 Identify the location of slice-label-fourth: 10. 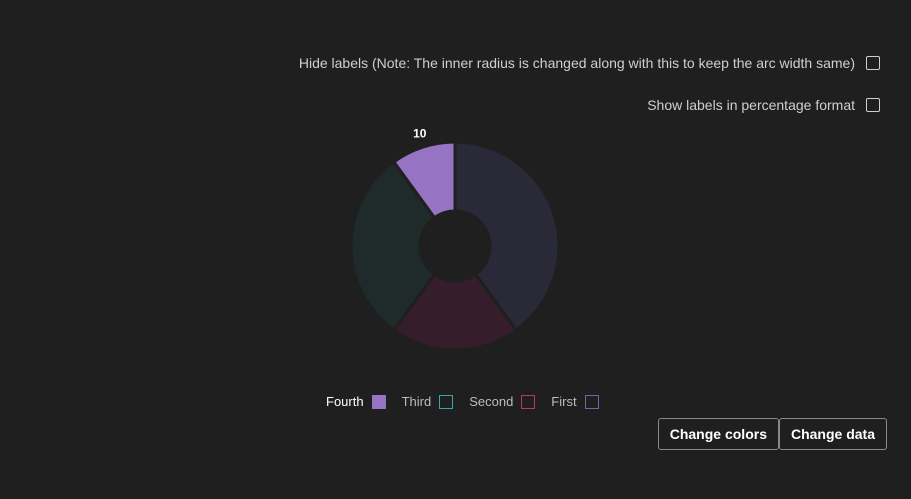
(420, 134).